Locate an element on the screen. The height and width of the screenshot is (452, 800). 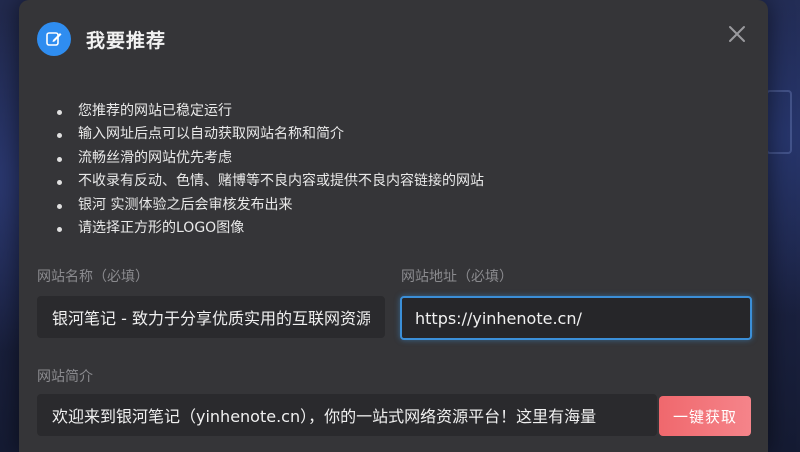
guideline-item: 流畅丝滑的网站优先考虑 is located at coordinates (270, 158).